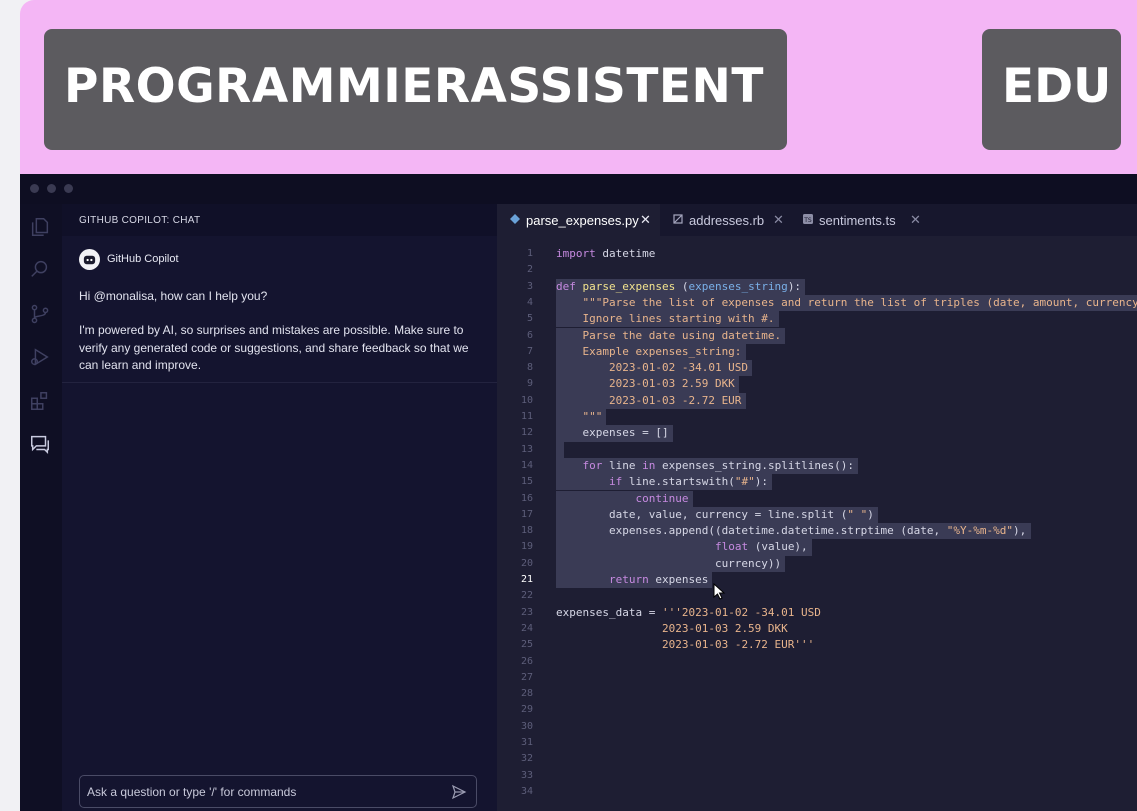  What do you see at coordinates (808, 219) in the screenshot?
I see `typescript-file-icon: TS` at bounding box center [808, 219].